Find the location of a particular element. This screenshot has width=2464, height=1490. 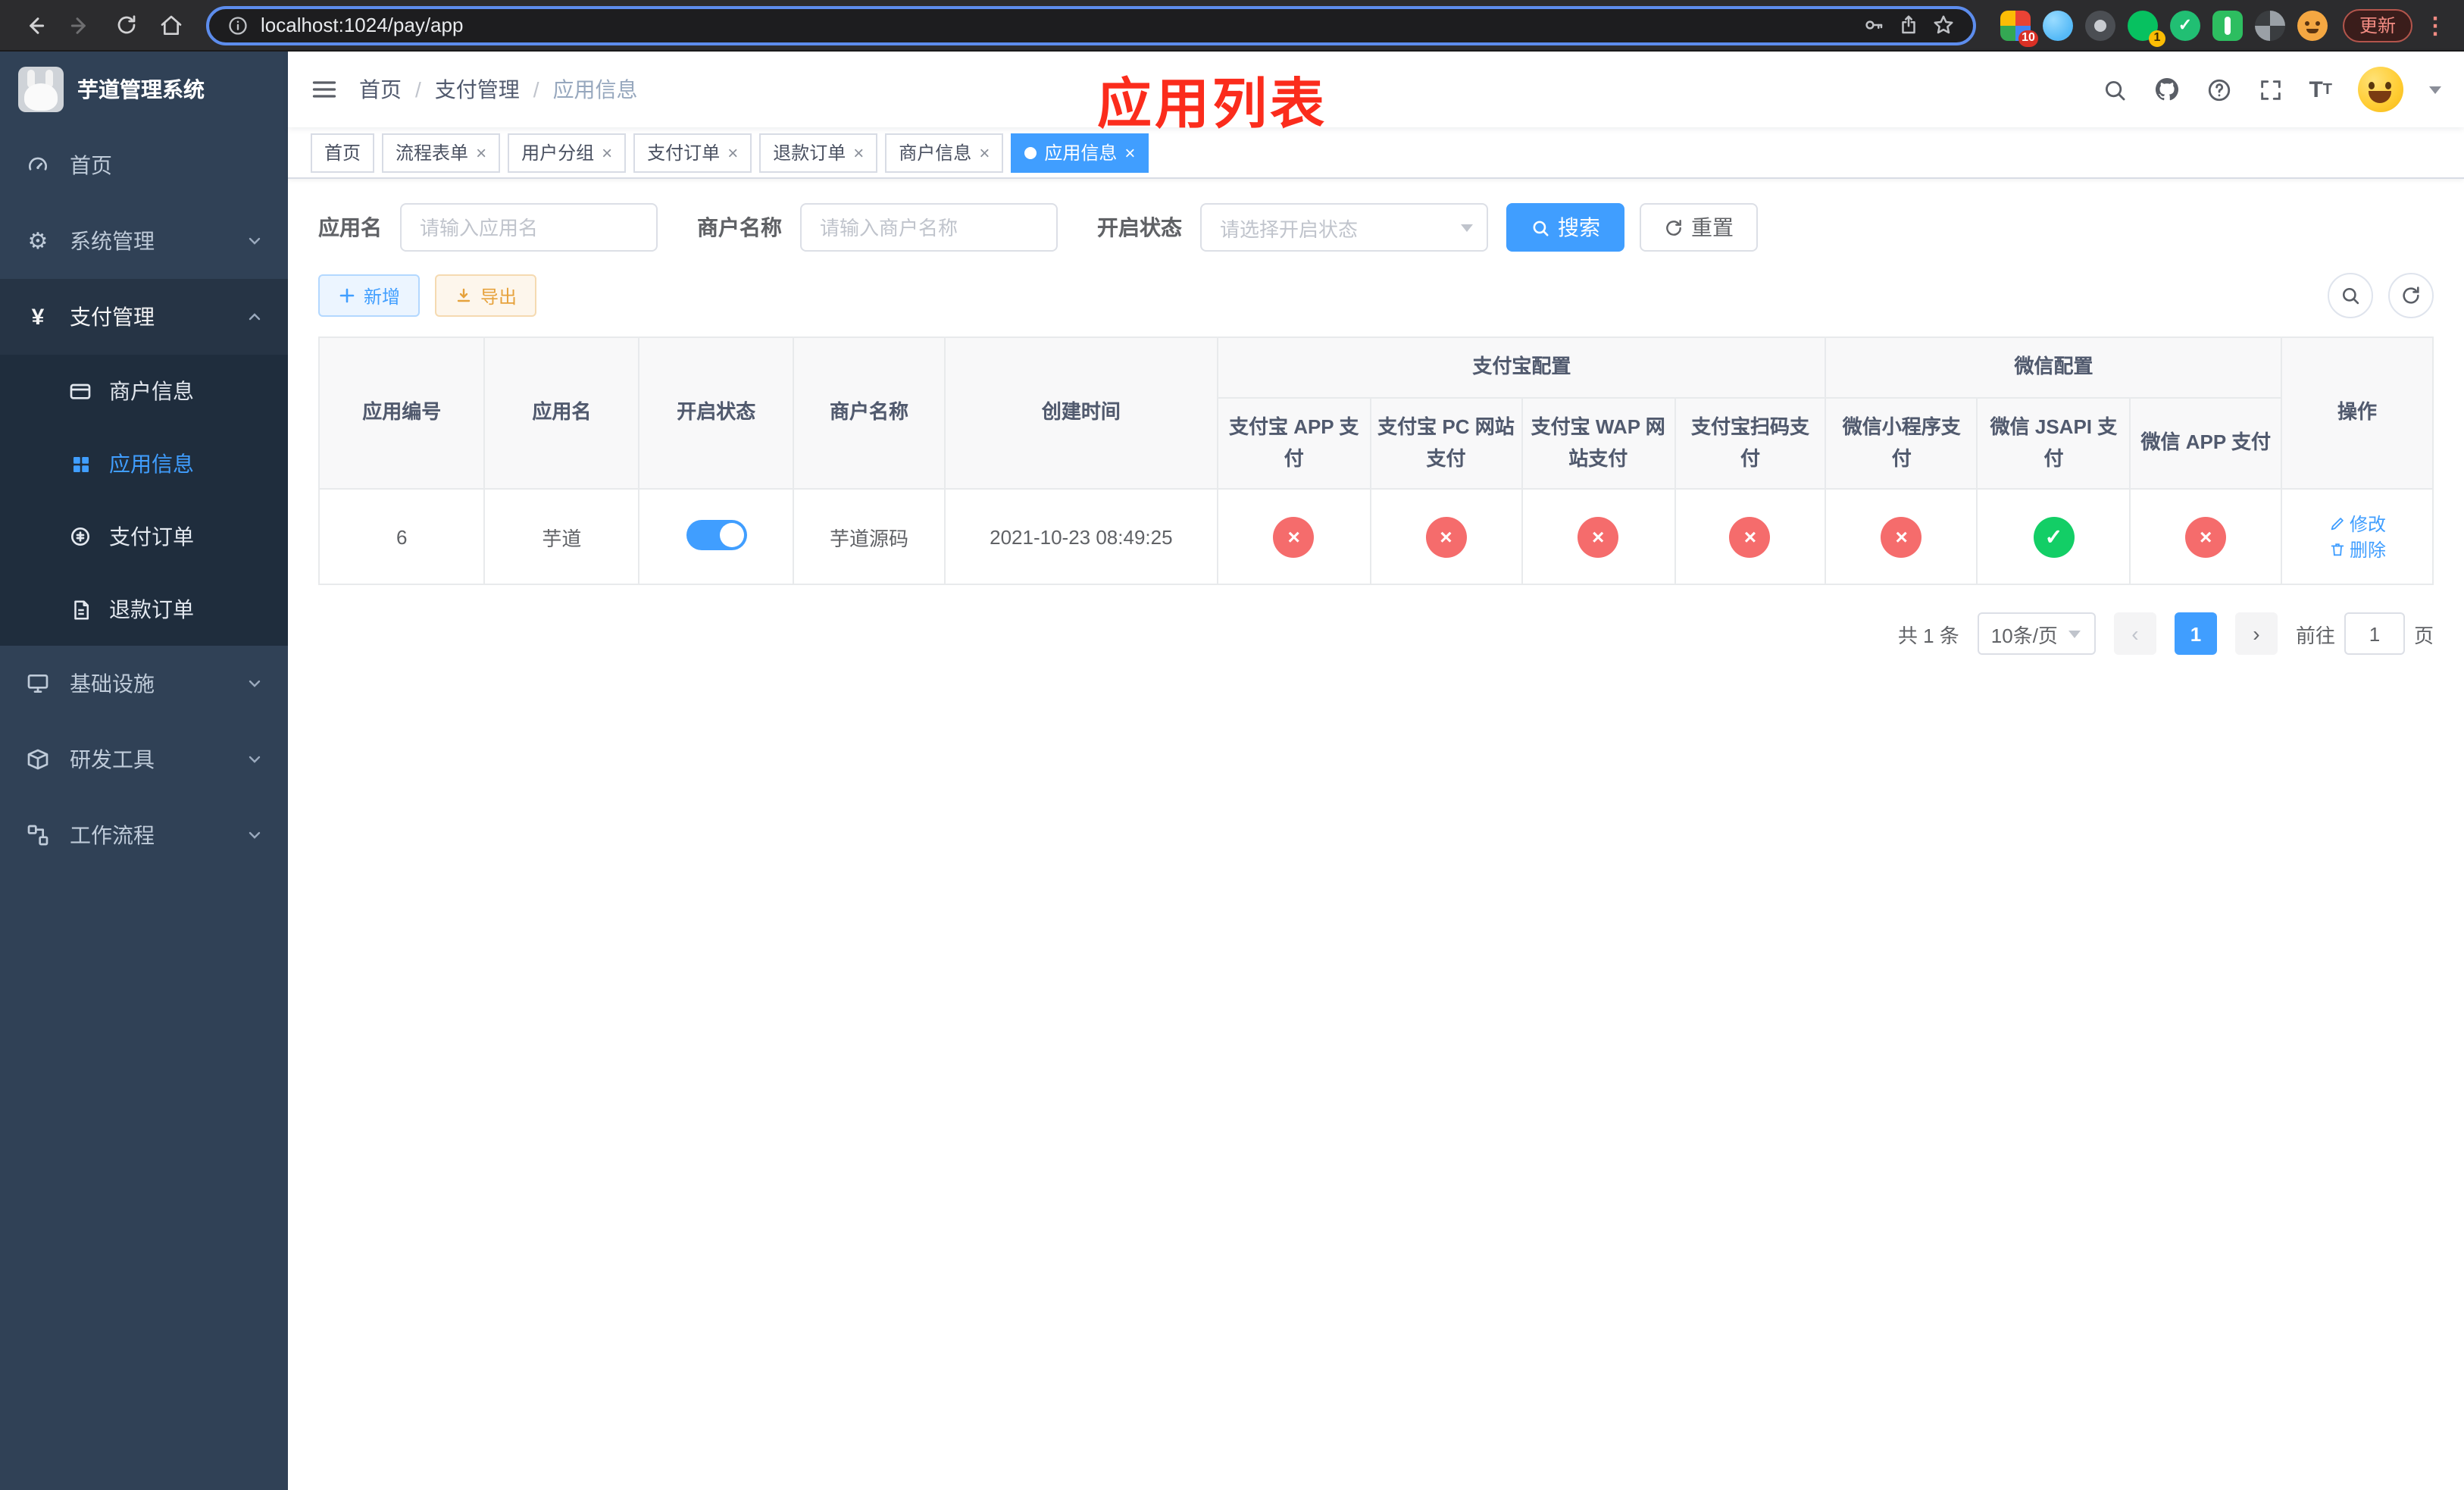

help-icon is located at coordinates (2218, 89).